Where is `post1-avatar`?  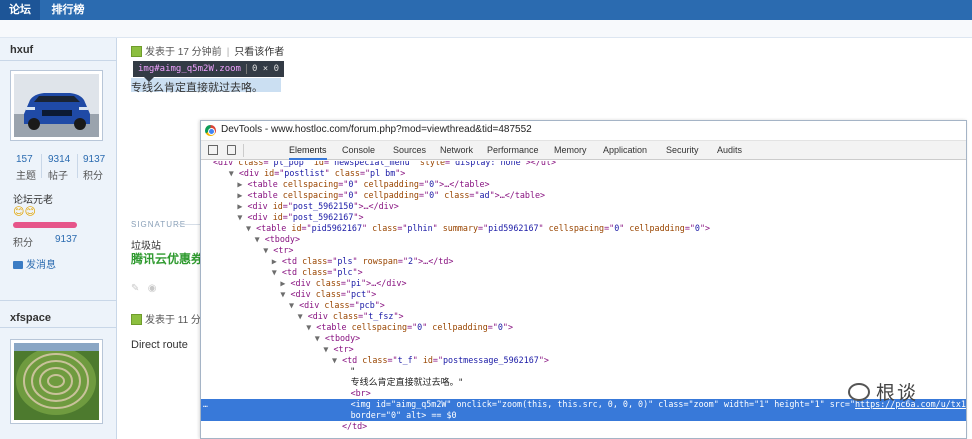
post1-avatar is located at coordinates (56, 105).